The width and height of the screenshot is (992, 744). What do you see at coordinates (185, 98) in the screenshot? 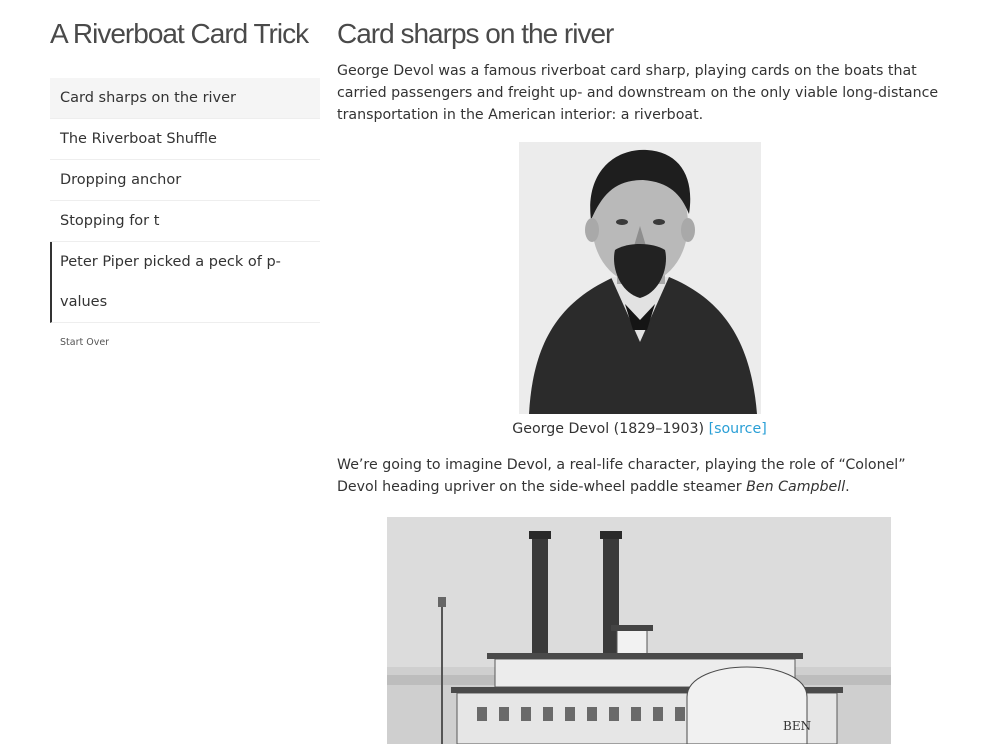
I see `sidebar-item-card-sharps: Card sharps on the river` at bounding box center [185, 98].